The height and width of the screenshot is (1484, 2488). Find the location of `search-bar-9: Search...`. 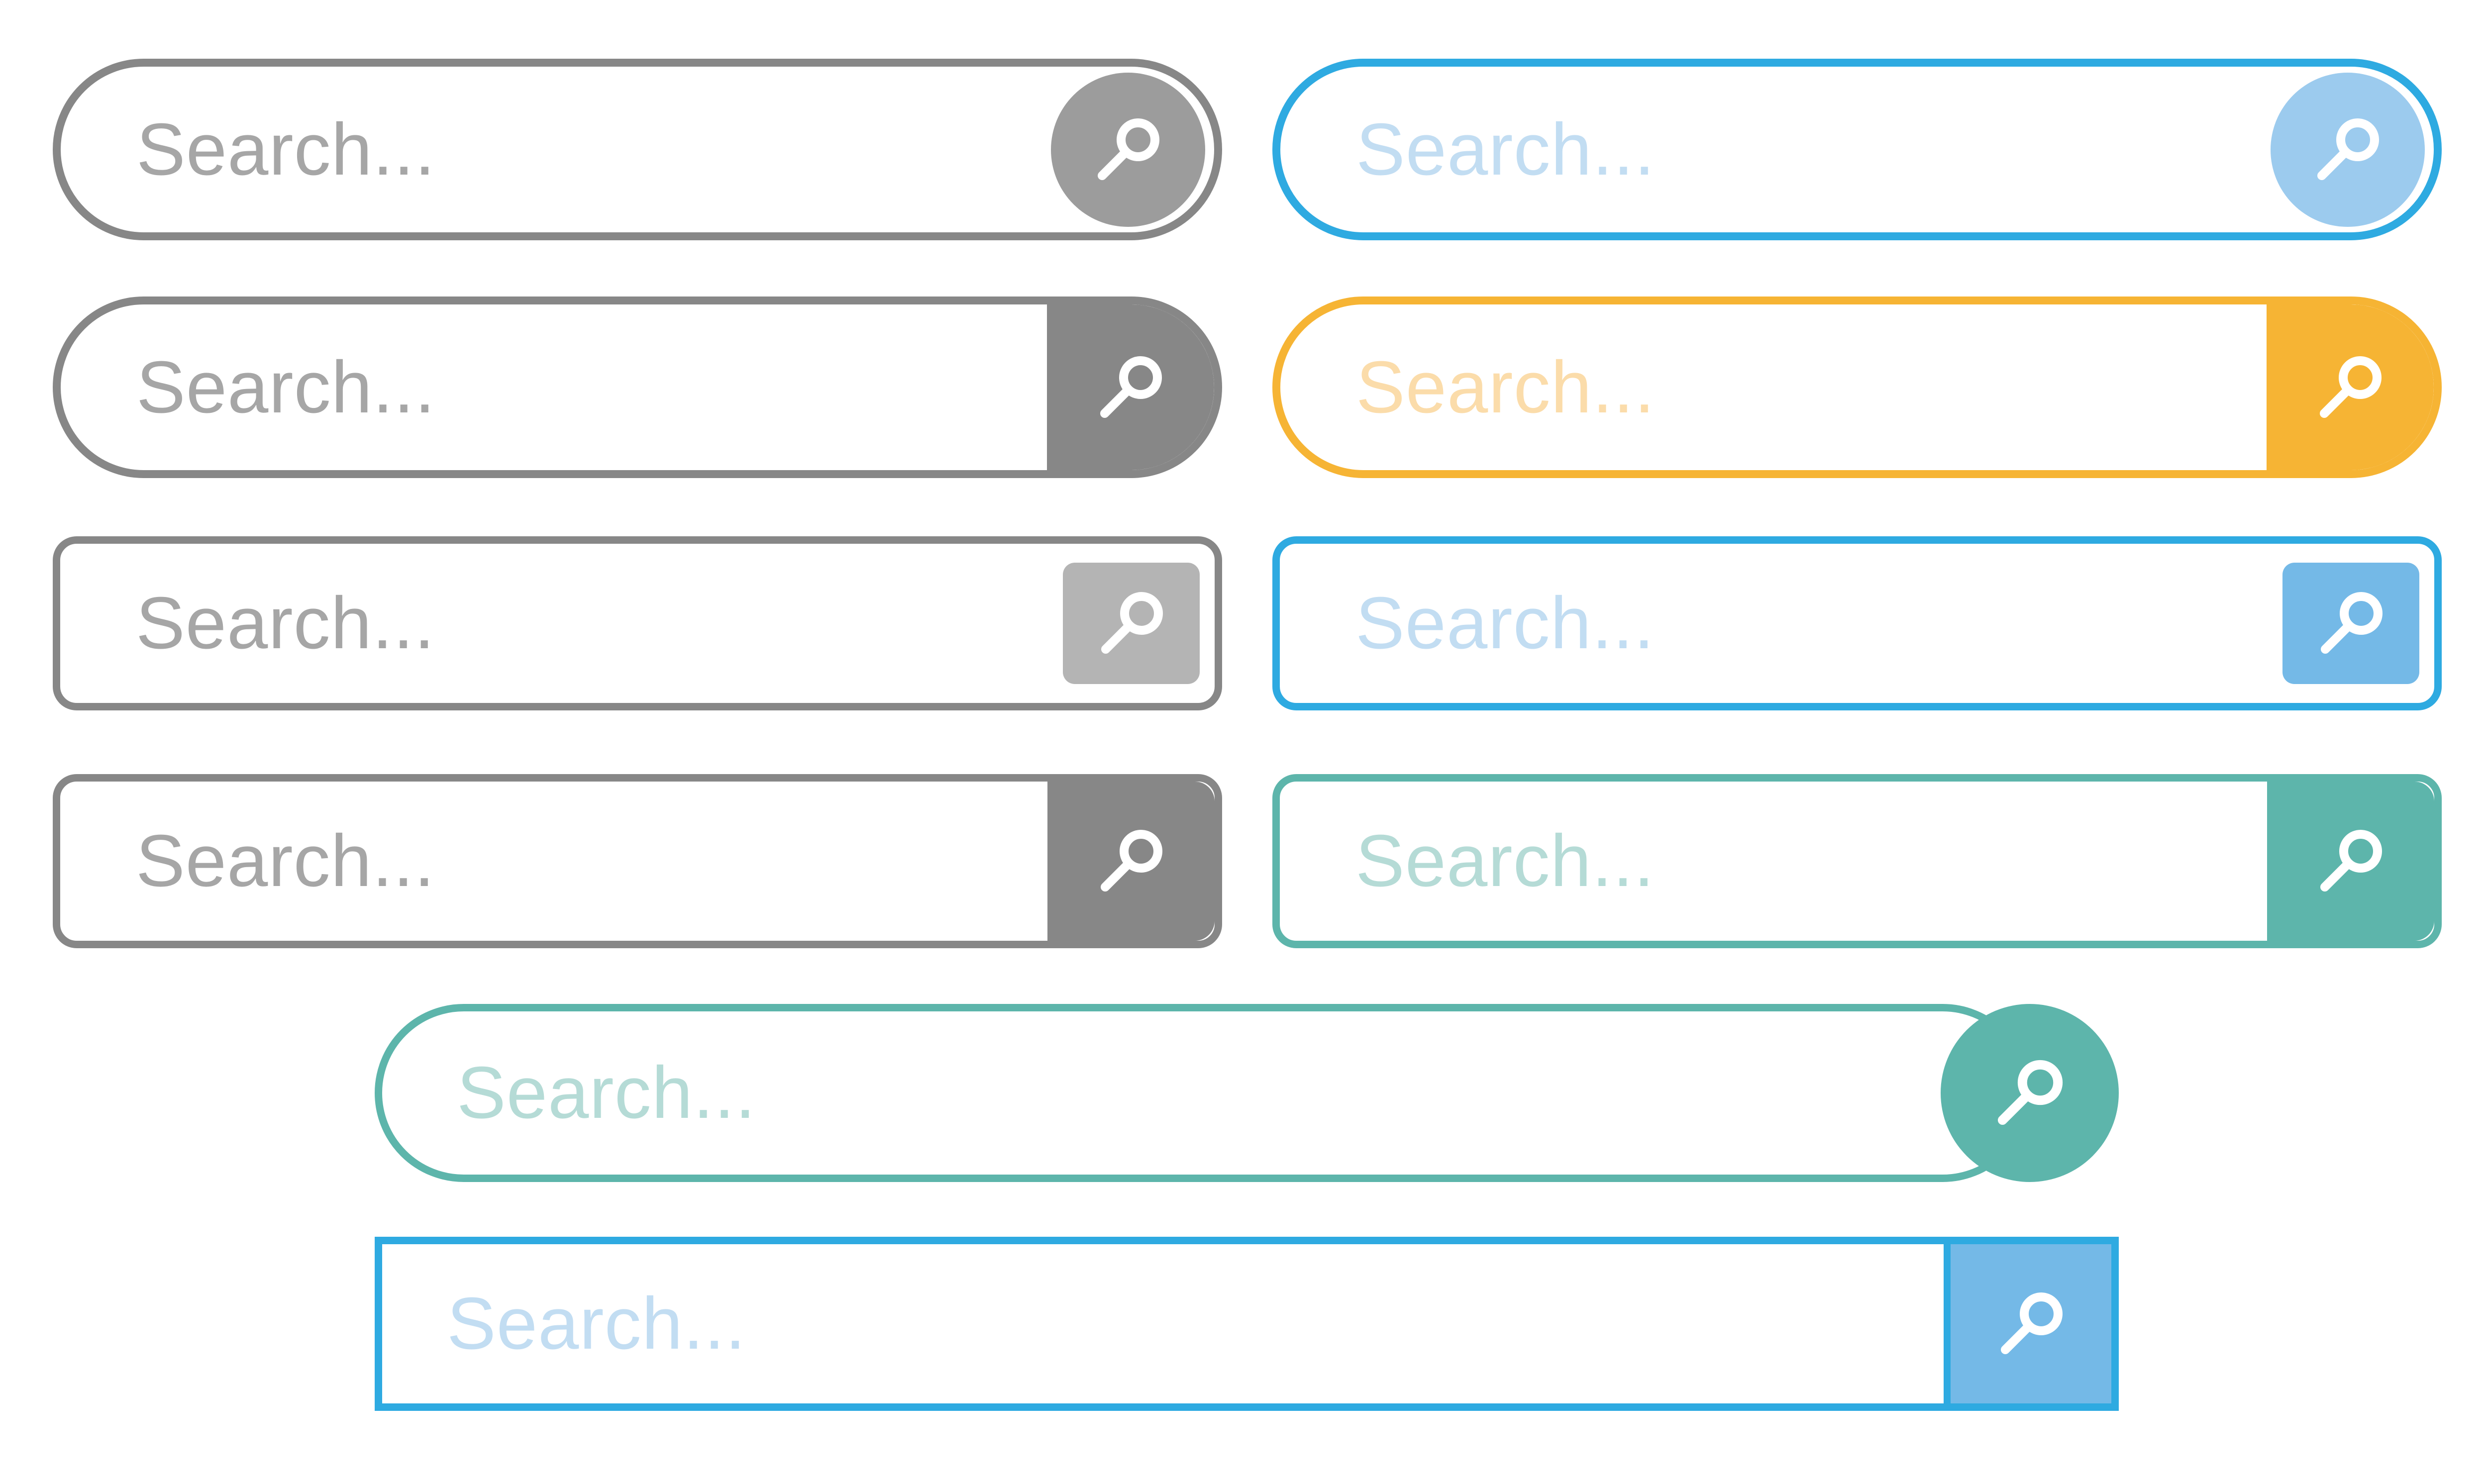

search-bar-9: Search... is located at coordinates (1247, 1093).